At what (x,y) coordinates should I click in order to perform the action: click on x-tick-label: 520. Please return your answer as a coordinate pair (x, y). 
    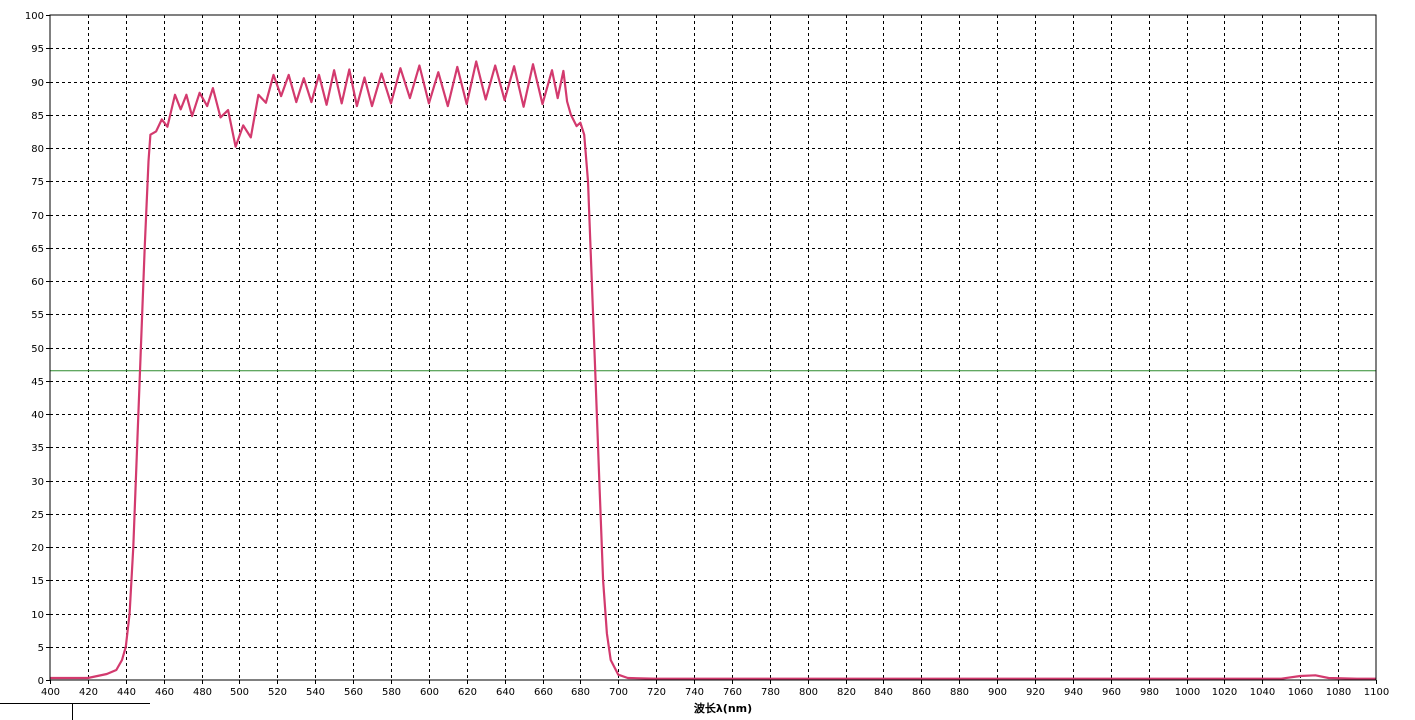
    Looking at the image, I should click on (277, 692).